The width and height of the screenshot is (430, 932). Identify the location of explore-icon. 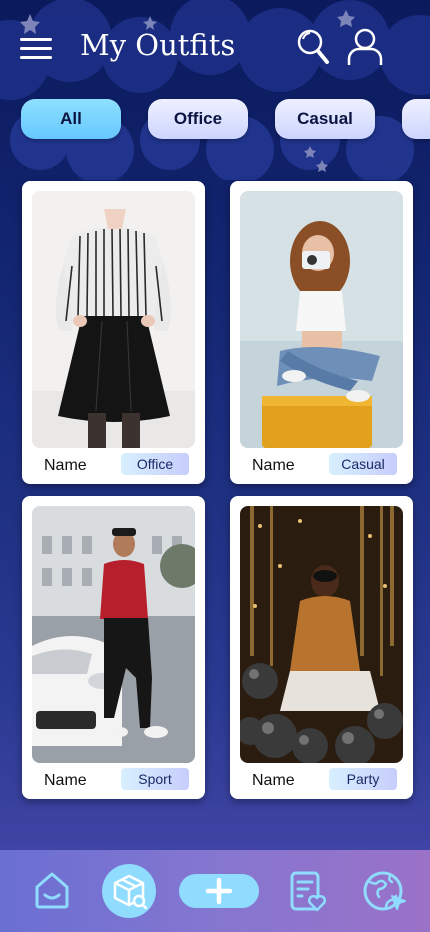
(385, 892).